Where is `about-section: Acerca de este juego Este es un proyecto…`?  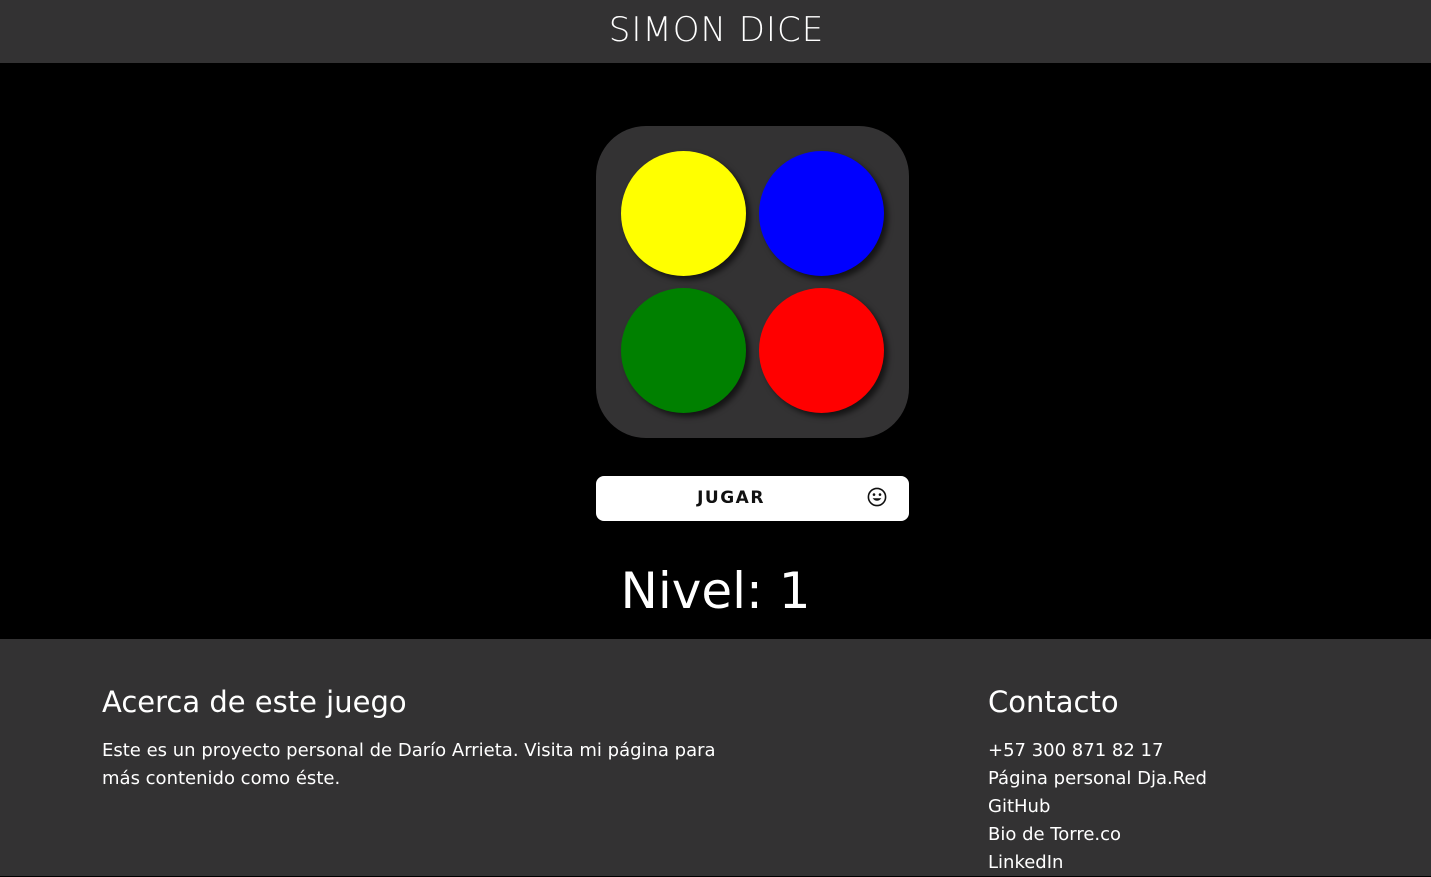
about-section: Acerca de este juego Este es un proyecto… is located at coordinates (422, 738).